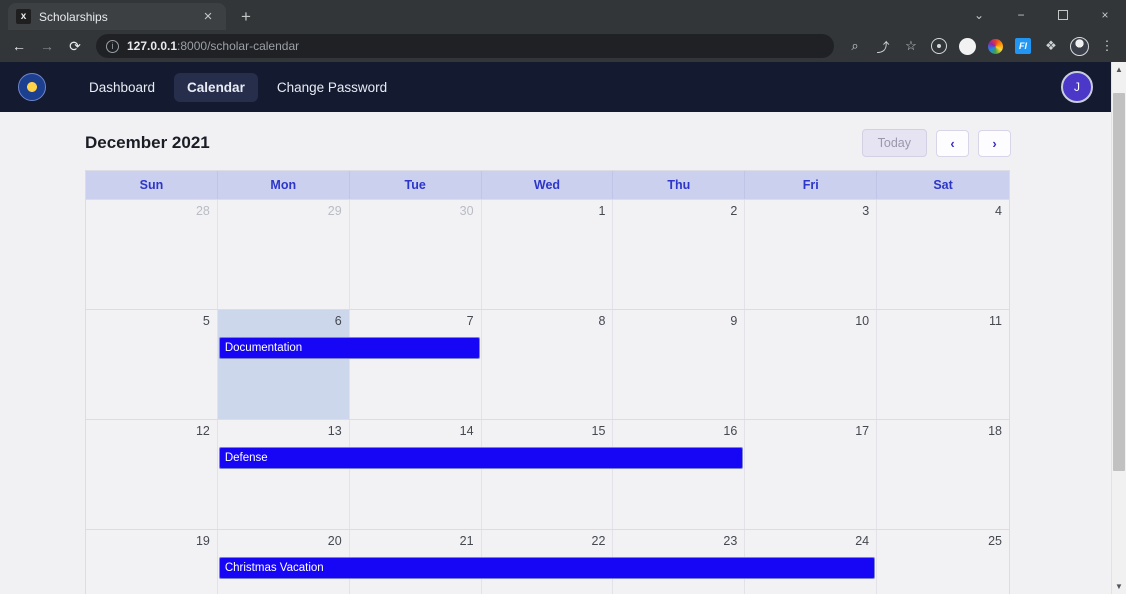 The image size is (1126, 594). I want to click on nav-item-change-password: Change Password, so click(332, 87).